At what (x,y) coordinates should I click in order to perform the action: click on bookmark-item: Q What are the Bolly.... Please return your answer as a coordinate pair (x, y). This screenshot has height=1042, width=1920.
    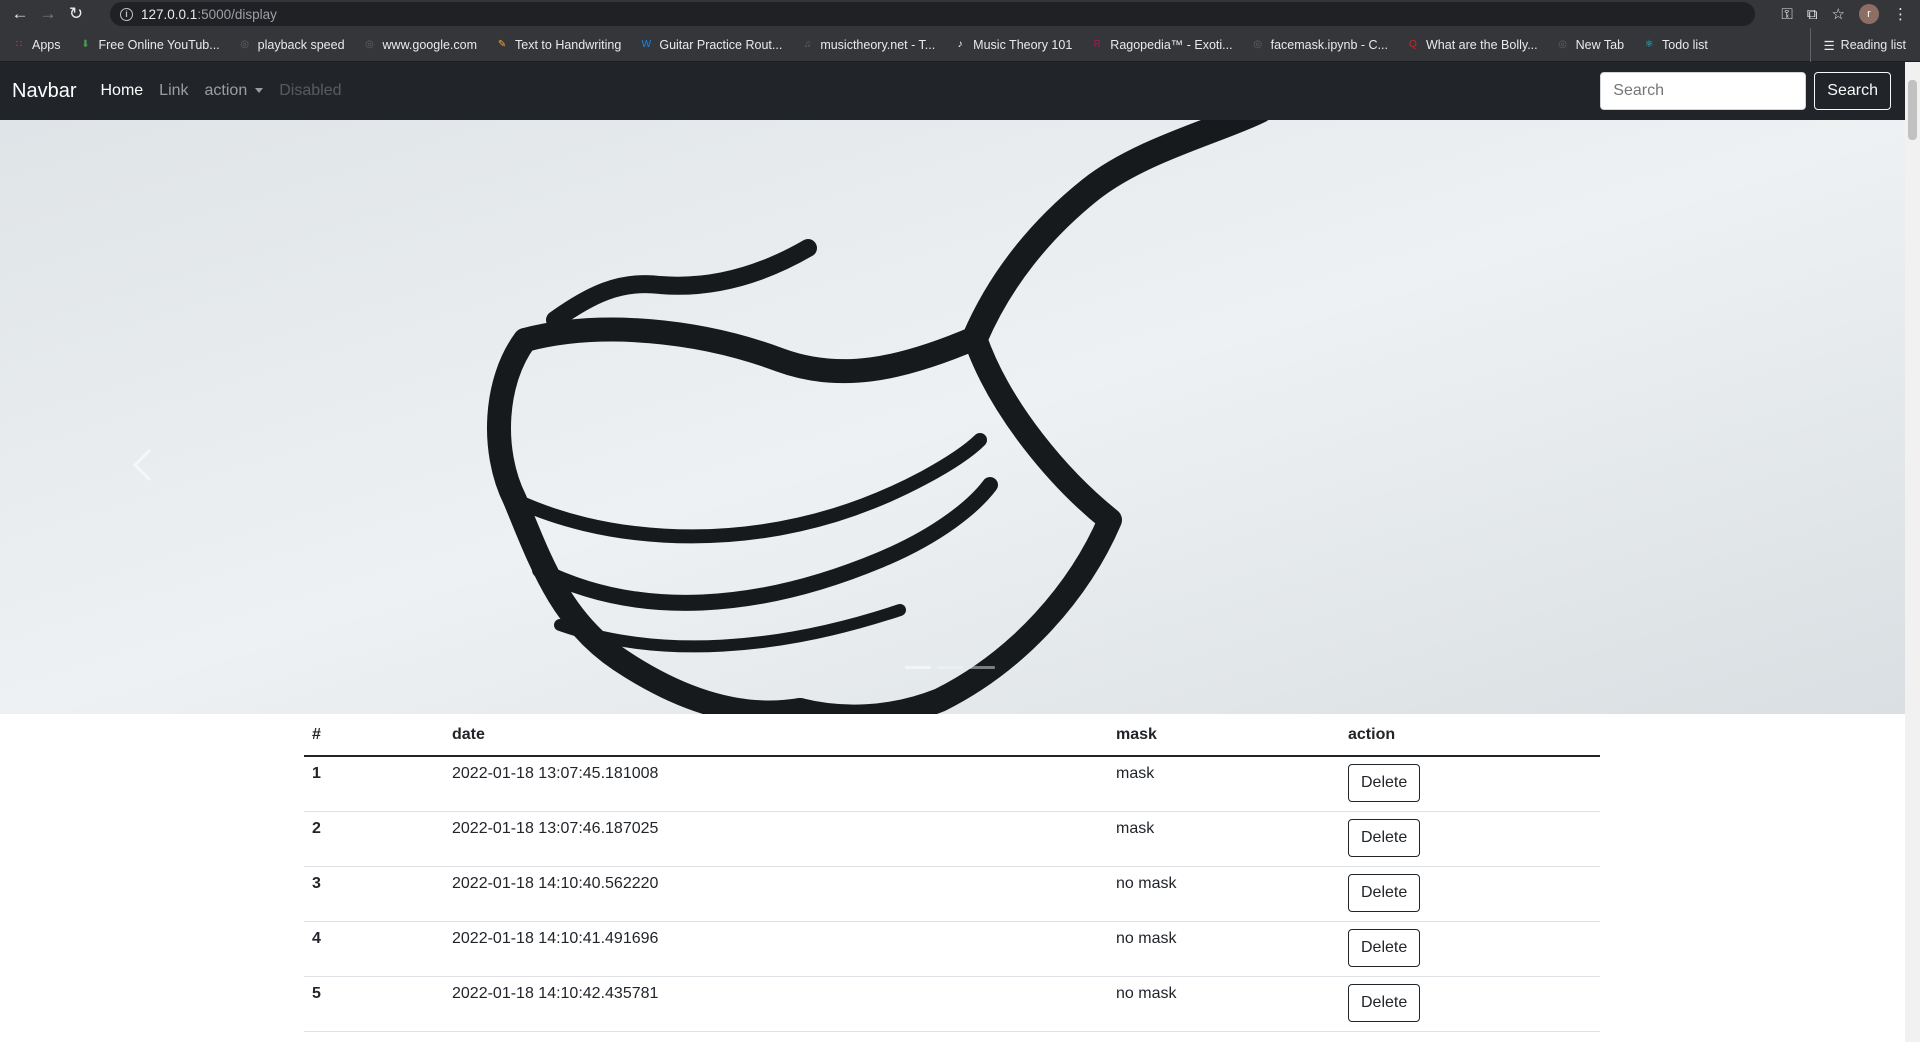
    Looking at the image, I should click on (1472, 45).